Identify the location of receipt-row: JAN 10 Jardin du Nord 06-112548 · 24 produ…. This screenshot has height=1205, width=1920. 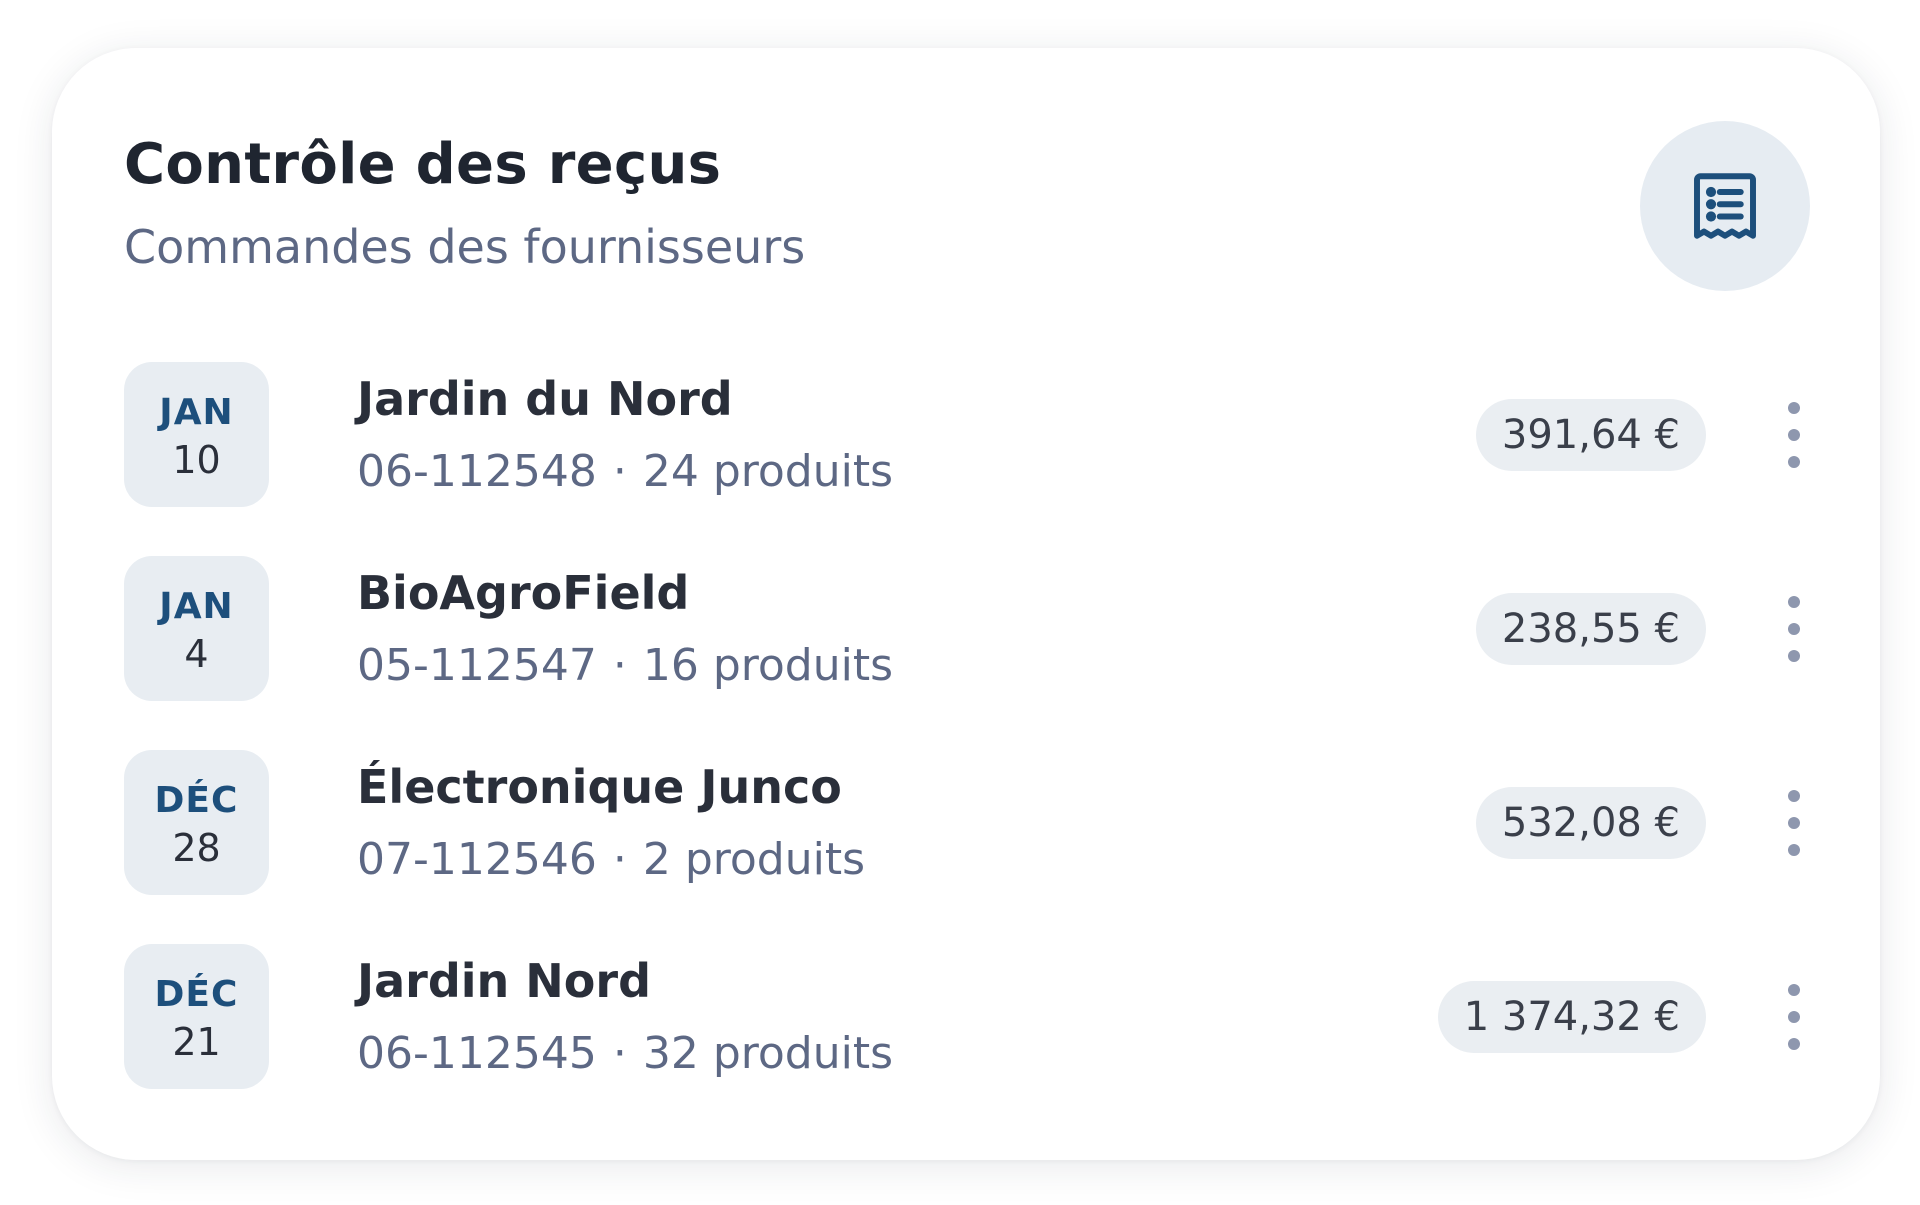
(980, 434).